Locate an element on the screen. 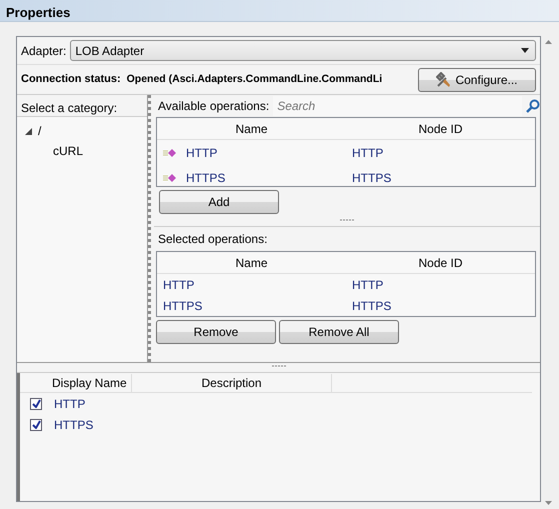 This screenshot has height=509, width=559. search-icon is located at coordinates (533, 106).